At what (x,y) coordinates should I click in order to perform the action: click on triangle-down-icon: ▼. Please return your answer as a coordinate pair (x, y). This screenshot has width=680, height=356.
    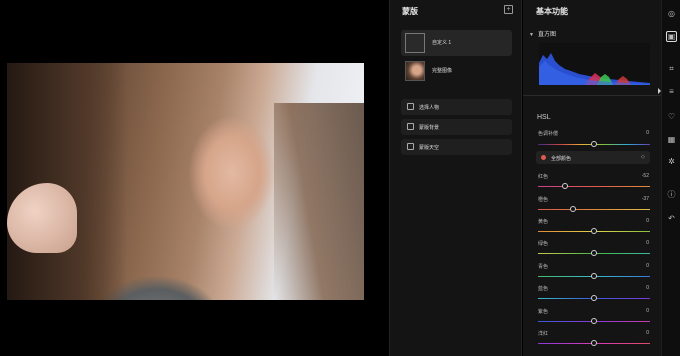
    Looking at the image, I should click on (531, 35).